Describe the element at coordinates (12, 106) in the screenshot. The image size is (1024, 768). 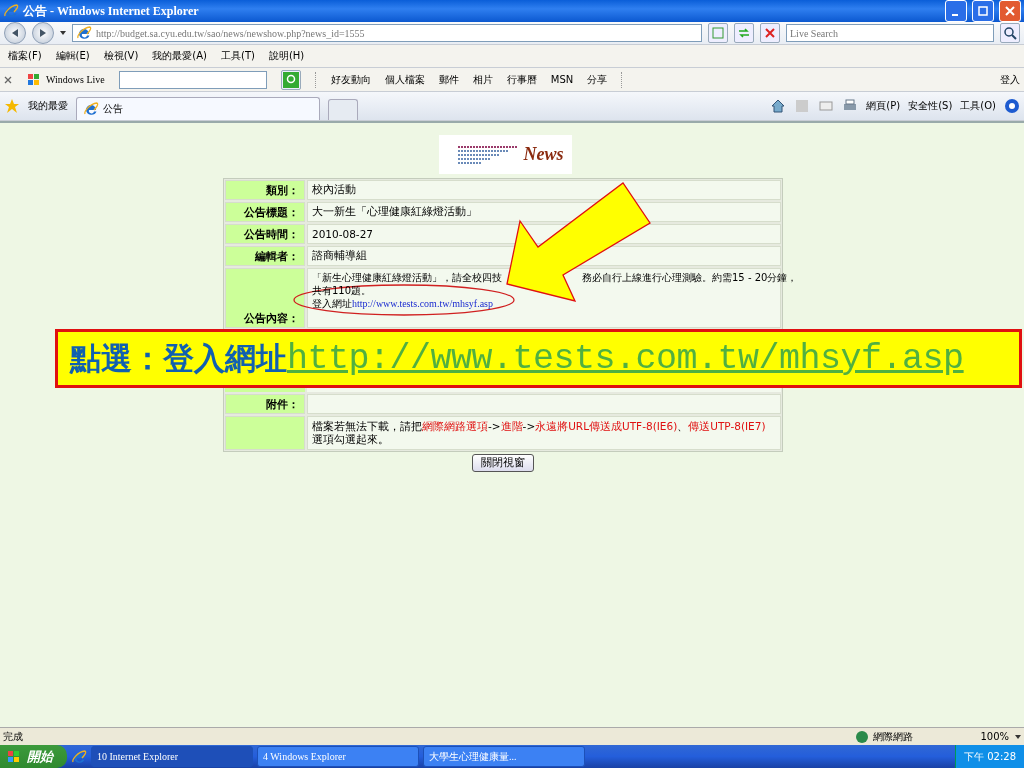
I see `favorites-star-icon` at that location.